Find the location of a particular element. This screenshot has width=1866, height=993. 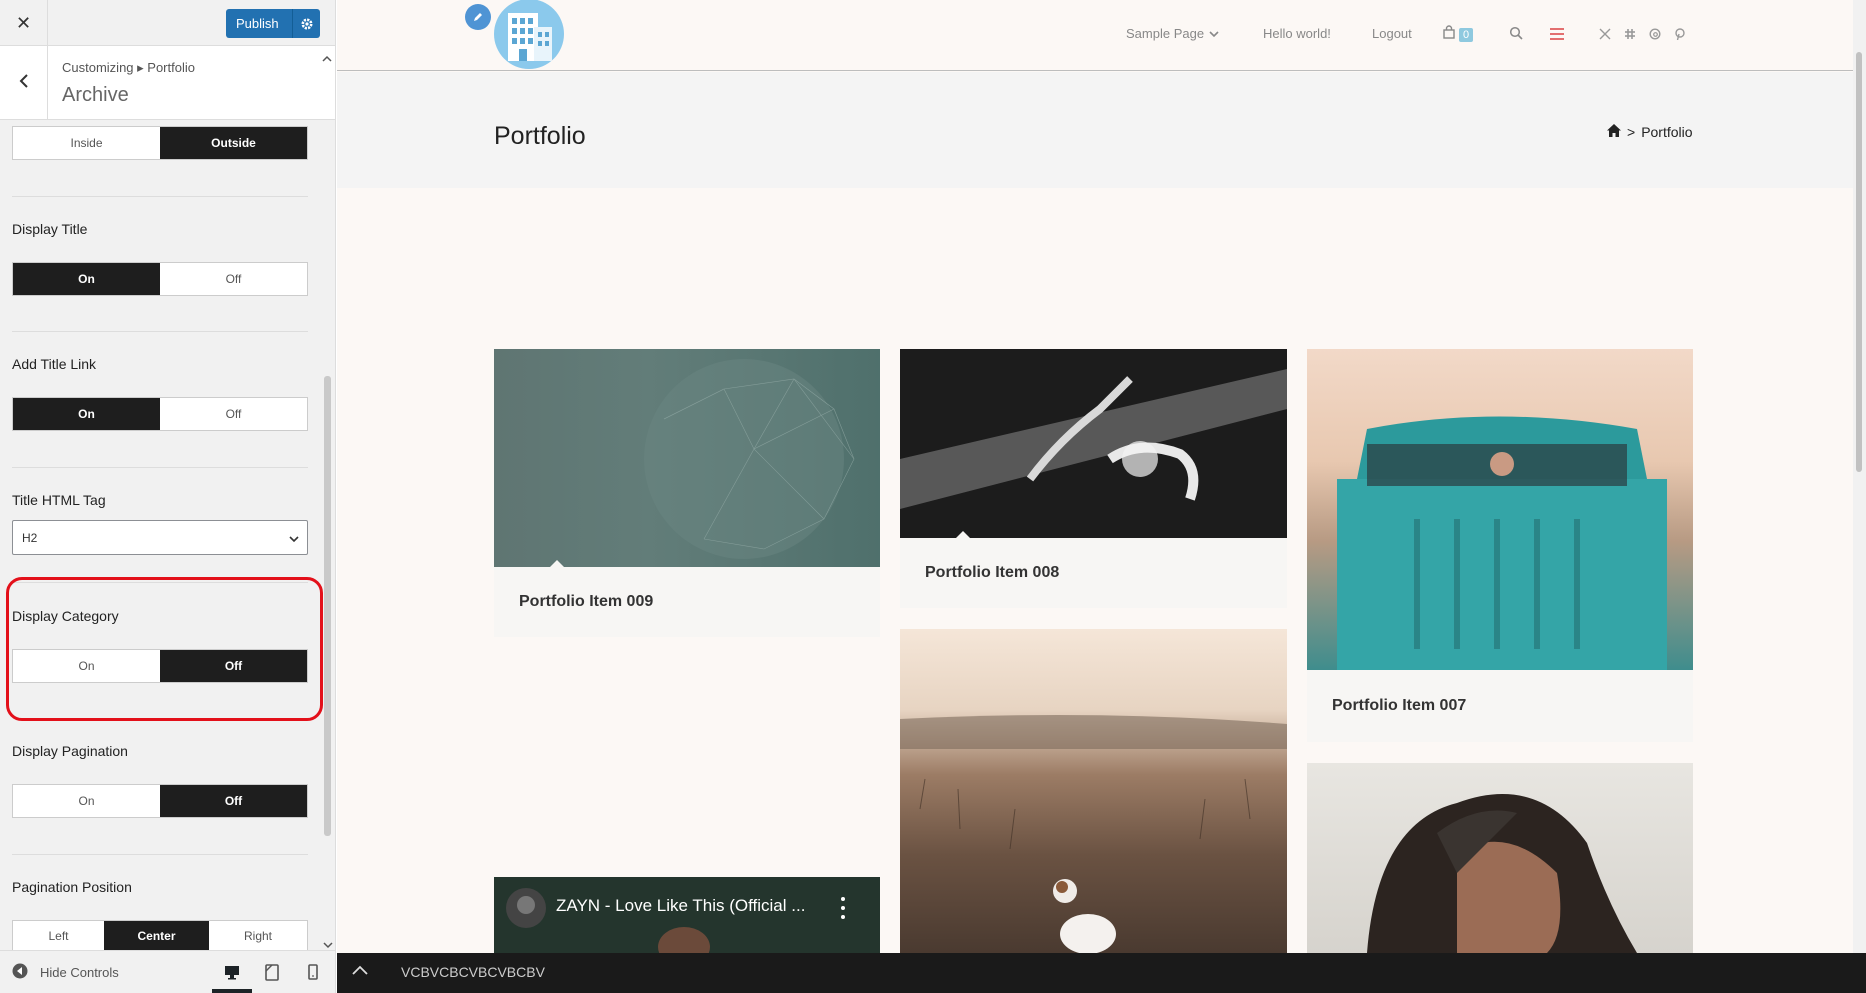

position-toggle: Inside Outside is located at coordinates (160, 143).